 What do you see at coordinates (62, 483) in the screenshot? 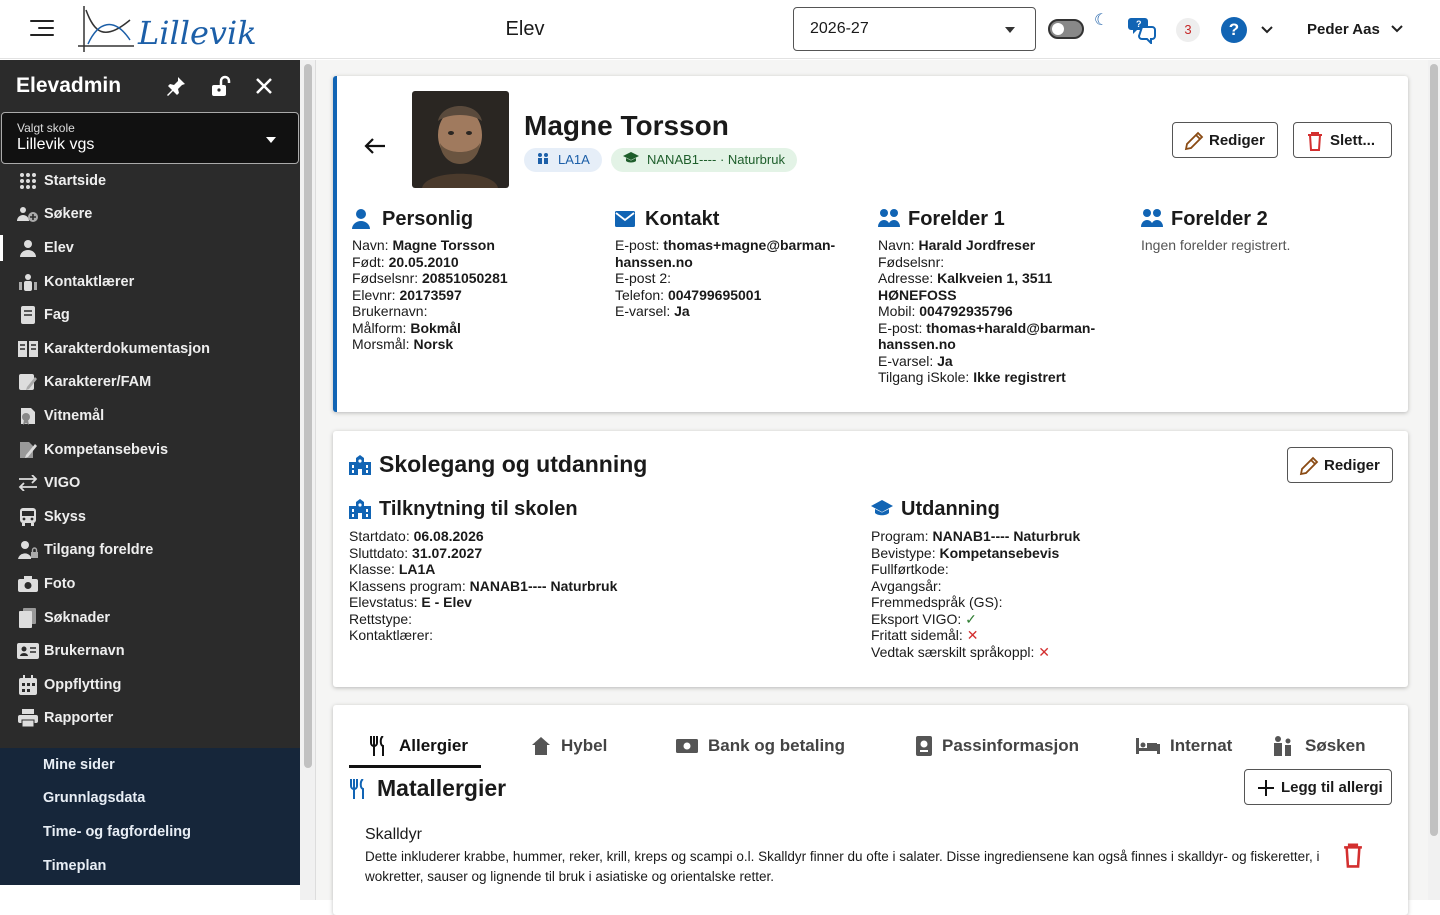
I see `sidebar-item-label: VIGO` at bounding box center [62, 483].